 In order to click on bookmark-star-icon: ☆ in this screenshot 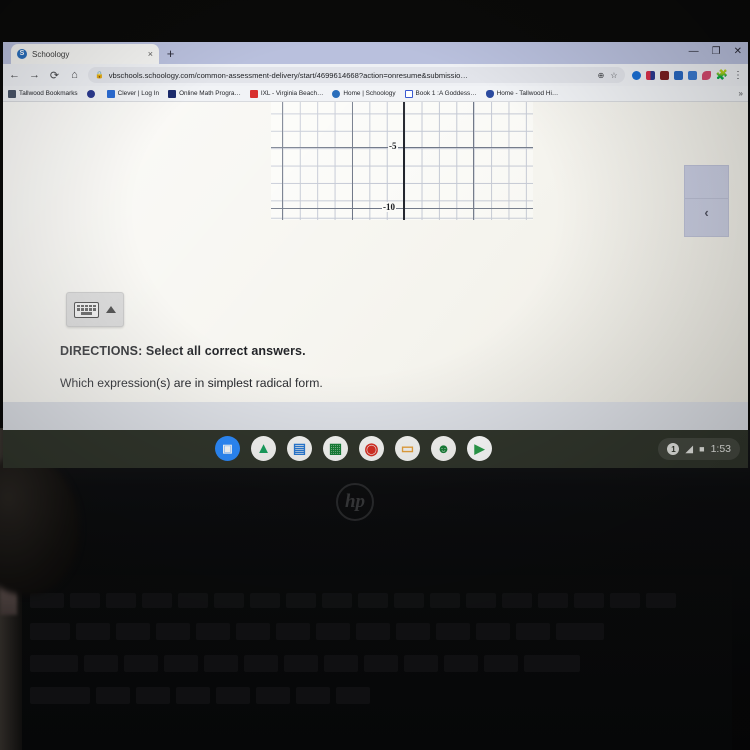, I will do `click(613, 75)`.